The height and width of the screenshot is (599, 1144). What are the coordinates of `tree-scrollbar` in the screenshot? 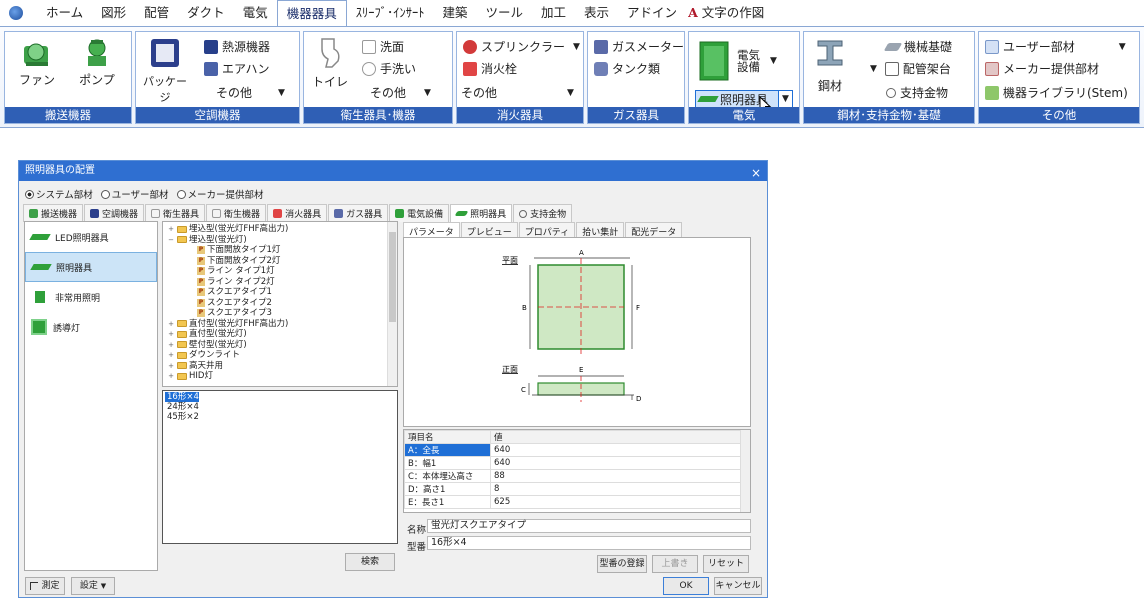 It's located at (392, 304).